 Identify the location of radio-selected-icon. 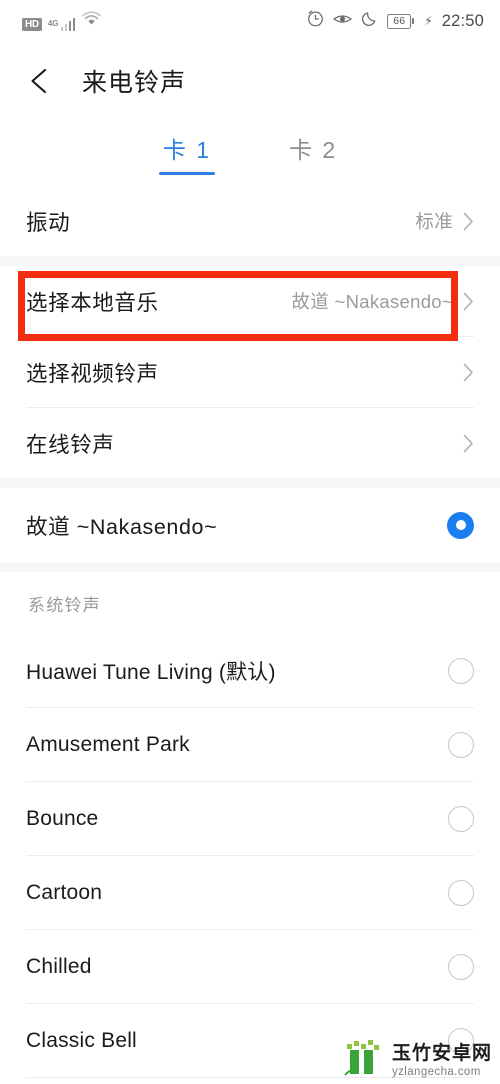
(460, 525).